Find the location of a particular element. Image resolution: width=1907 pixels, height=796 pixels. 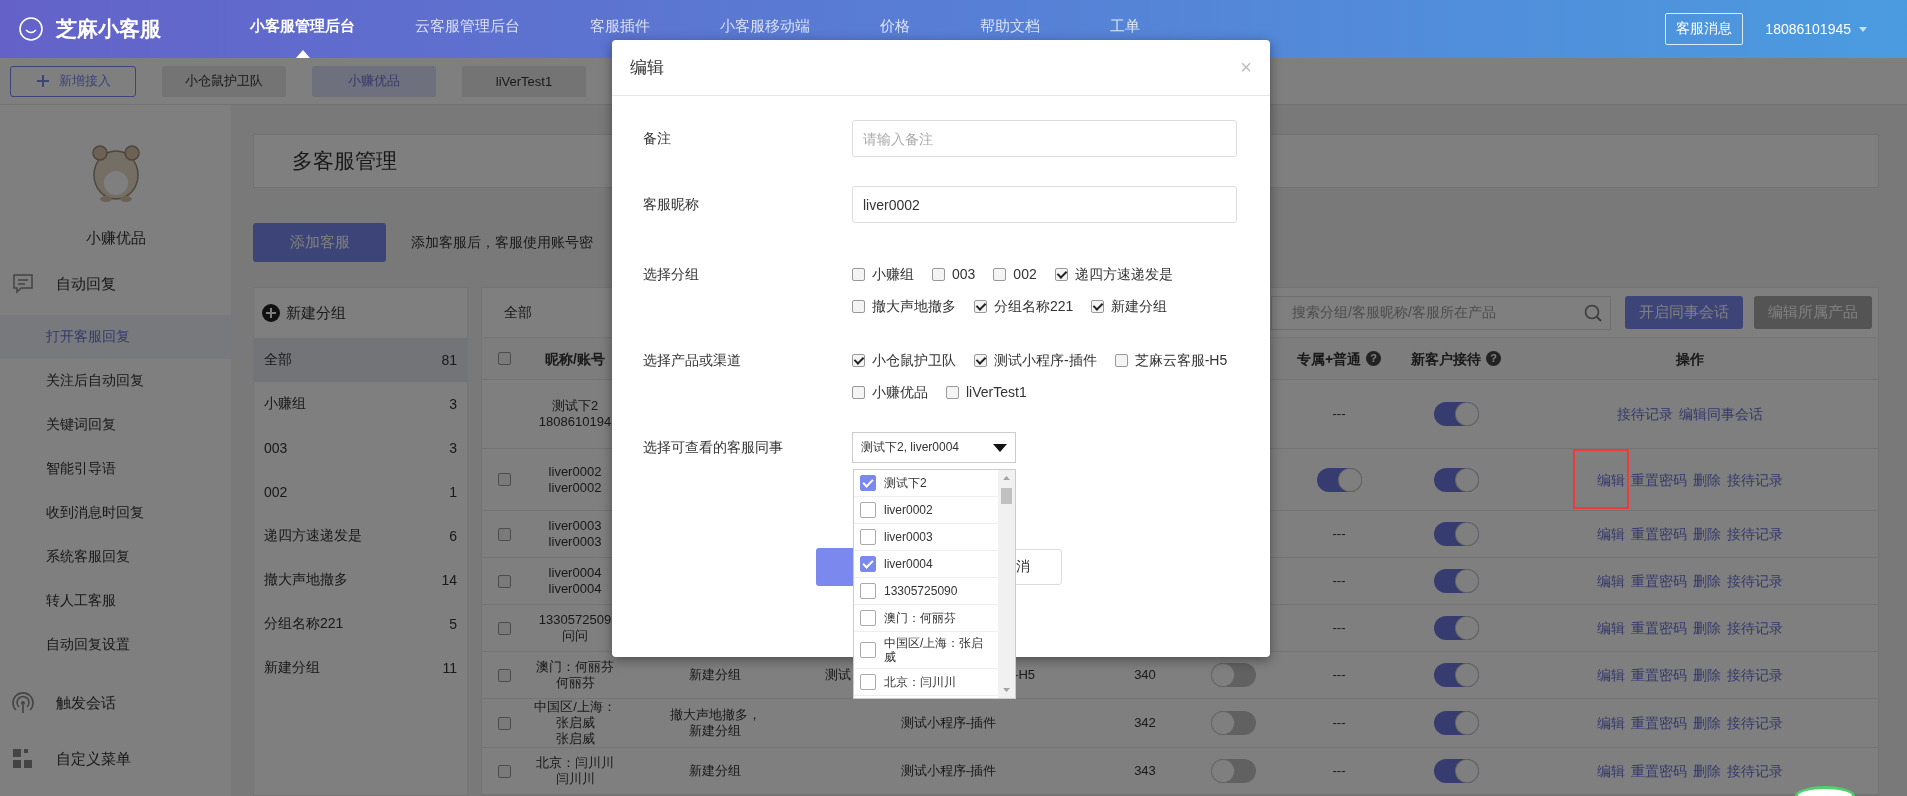

add-agent-button: 添加客服 is located at coordinates (319, 242).